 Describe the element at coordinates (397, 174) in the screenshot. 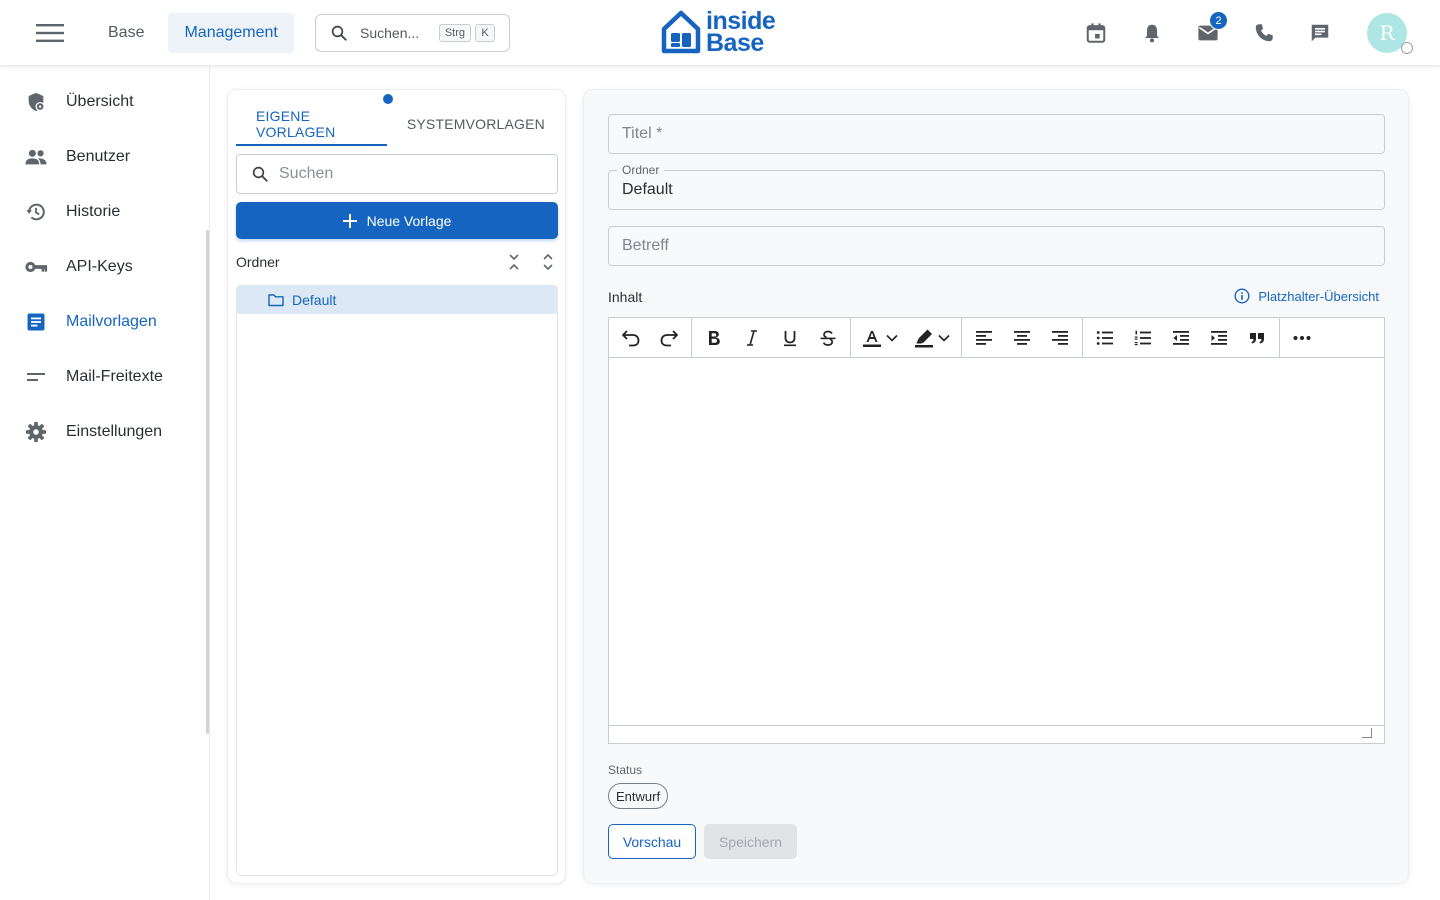

I see `template-search-input: Suchen` at that location.